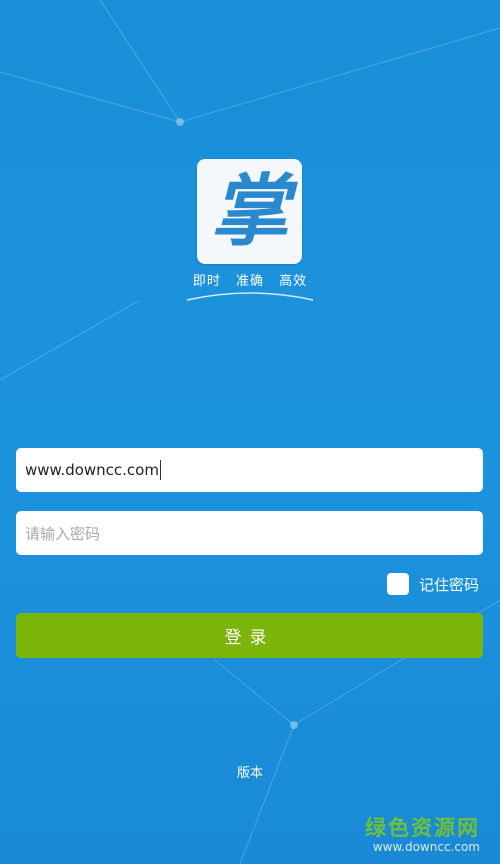 The height and width of the screenshot is (864, 500). What do you see at coordinates (398, 584) in the screenshot?
I see `remember-checkbox` at bounding box center [398, 584].